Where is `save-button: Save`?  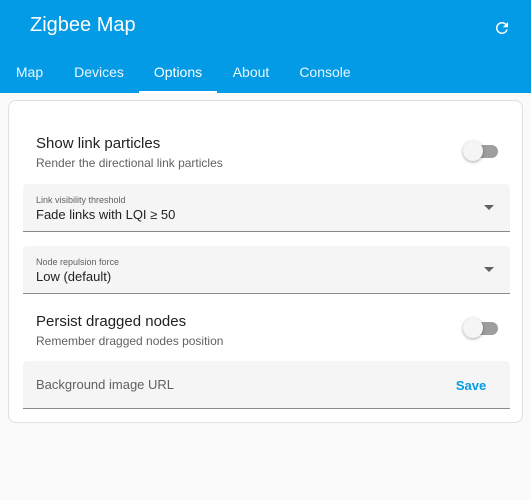
save-button: Save is located at coordinates (471, 385).